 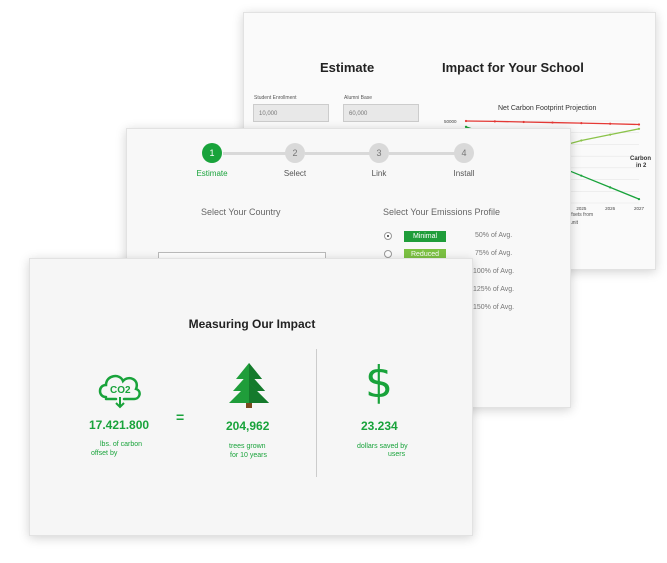 What do you see at coordinates (358, 98) in the screenshot?
I see `alumni-label: Alumni Base` at bounding box center [358, 98].